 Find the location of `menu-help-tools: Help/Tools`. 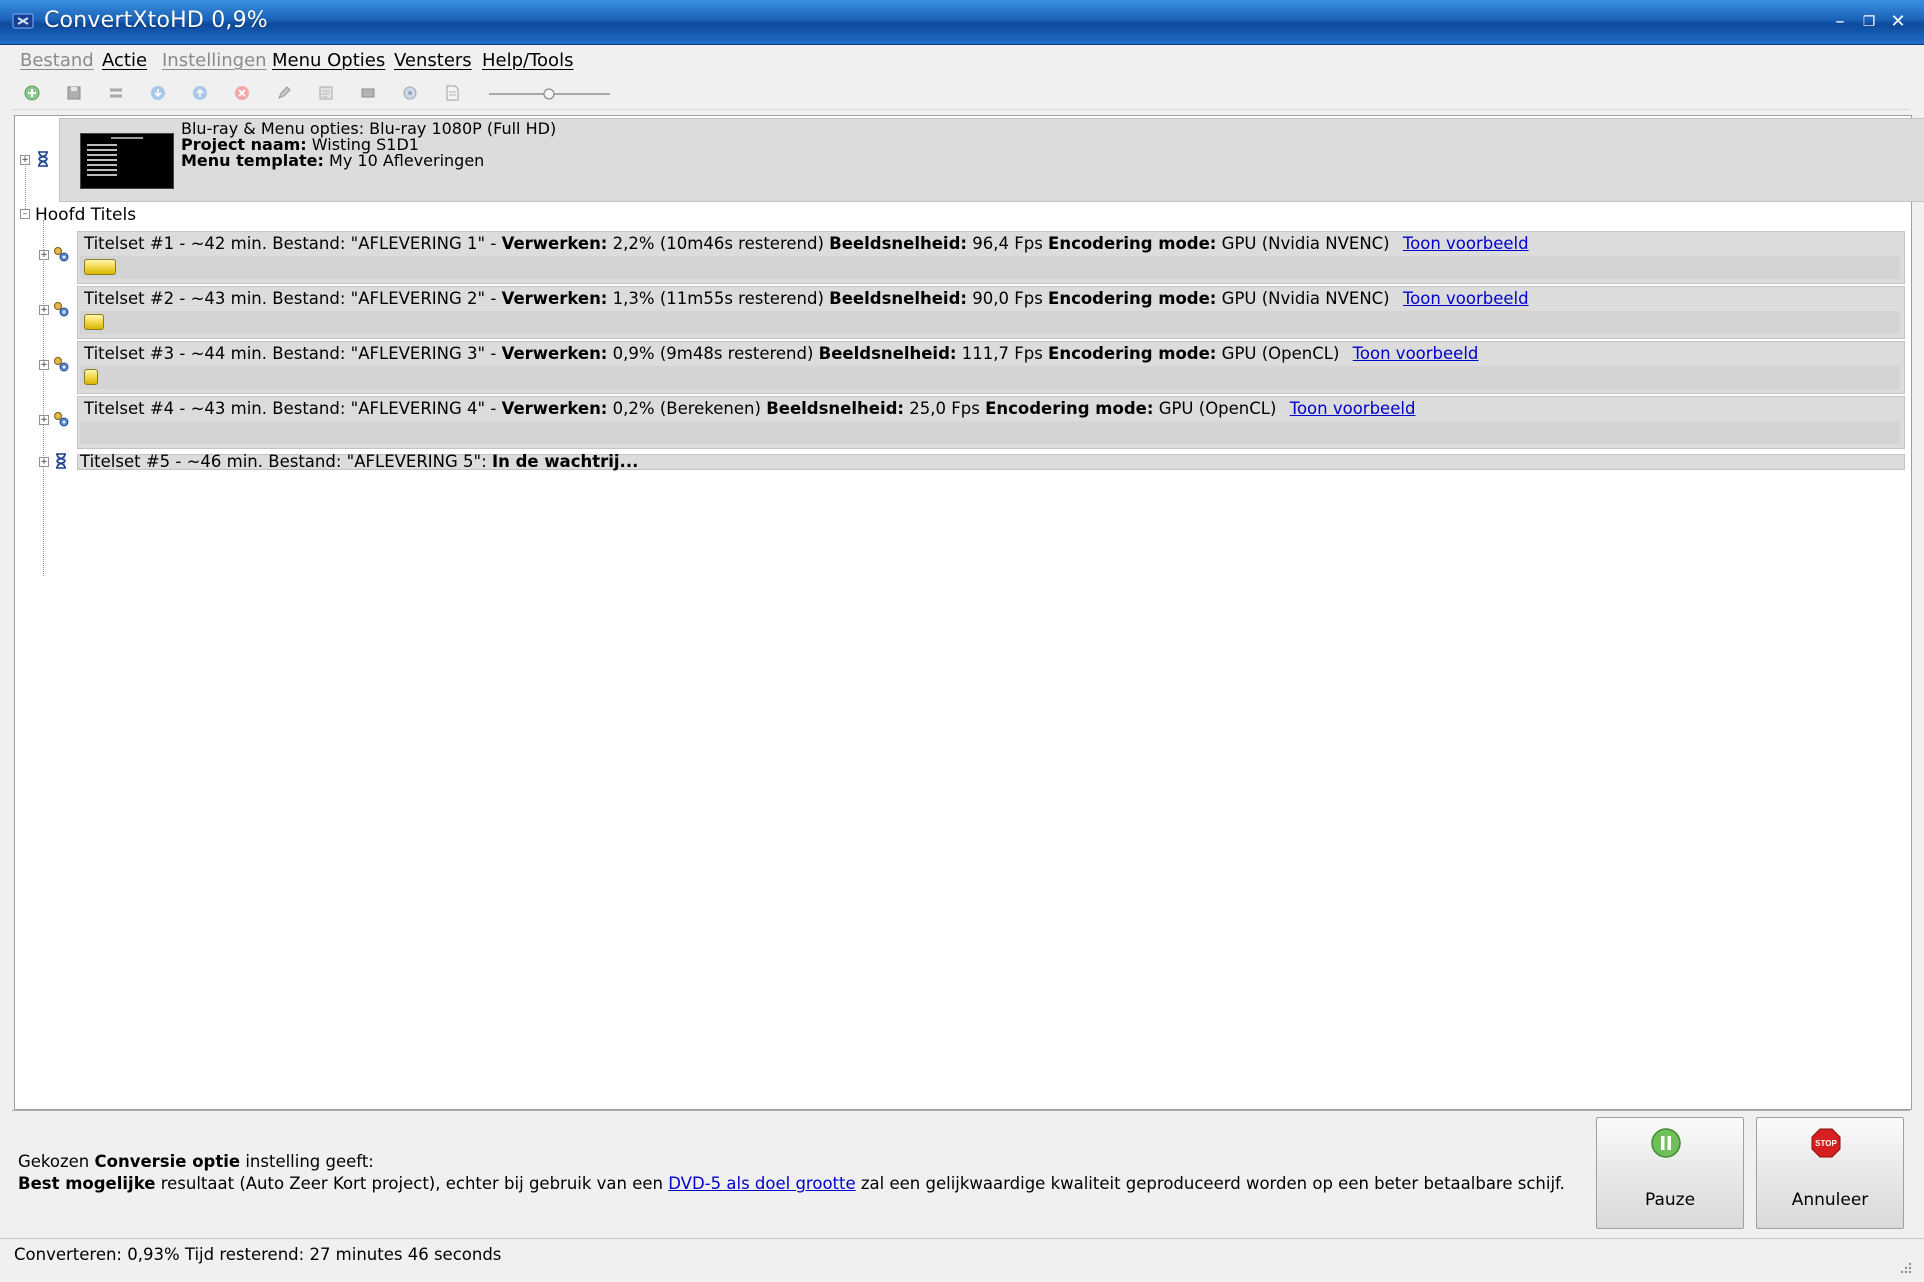

menu-help-tools: Help/Tools is located at coordinates (527, 60).